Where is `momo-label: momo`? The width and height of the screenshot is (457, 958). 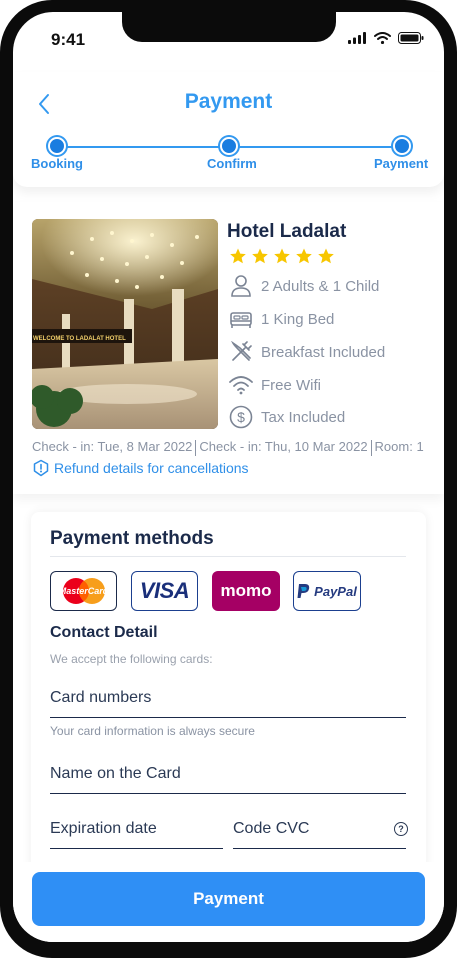 momo-label: momo is located at coordinates (246, 590).